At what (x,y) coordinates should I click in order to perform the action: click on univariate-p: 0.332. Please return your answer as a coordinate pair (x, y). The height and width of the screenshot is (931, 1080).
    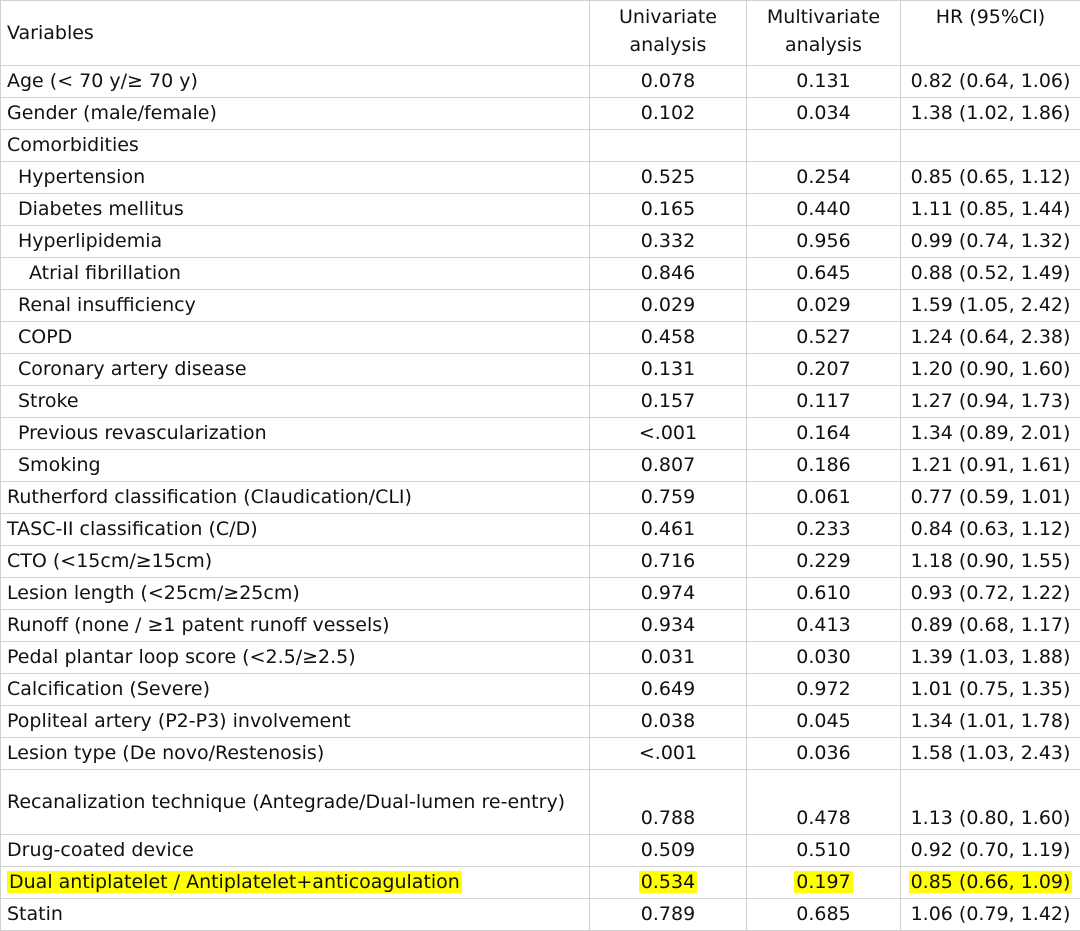
    Looking at the image, I should click on (668, 242).